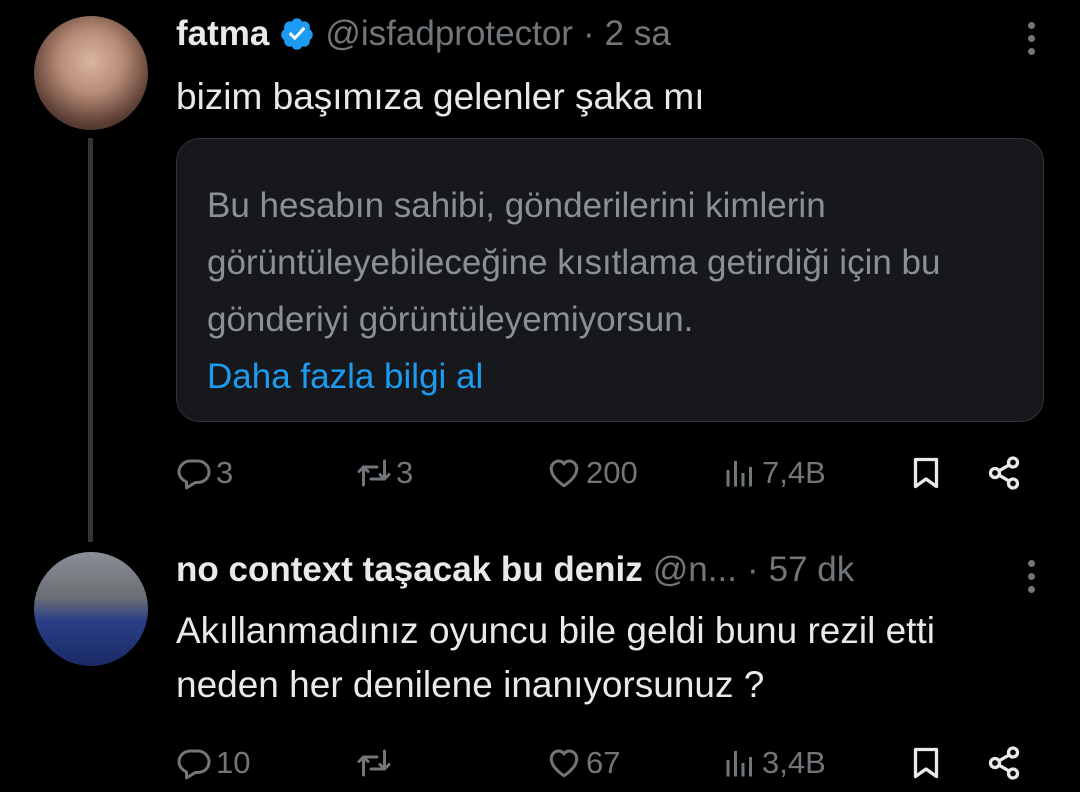 The image size is (1080, 792). I want to click on action-bar: 3 3 200 7,4B, so click(606, 473).